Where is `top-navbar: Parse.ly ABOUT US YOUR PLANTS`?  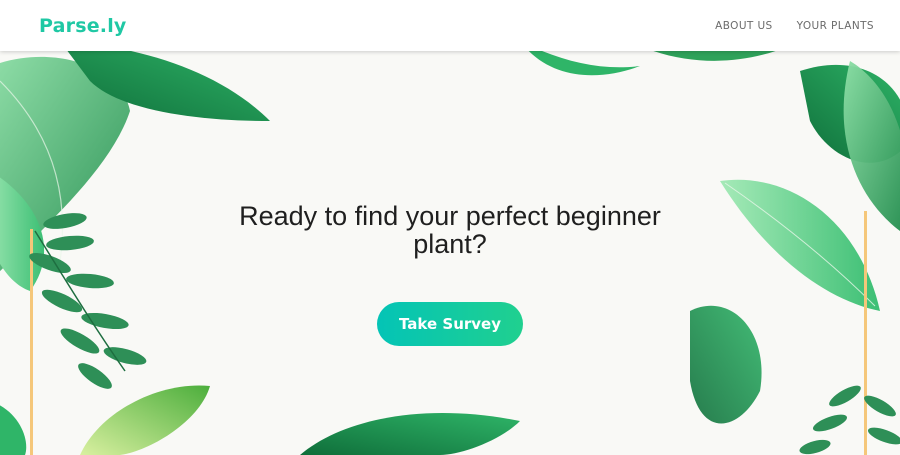
top-navbar: Parse.ly ABOUT US YOUR PLANTS is located at coordinates (450, 25).